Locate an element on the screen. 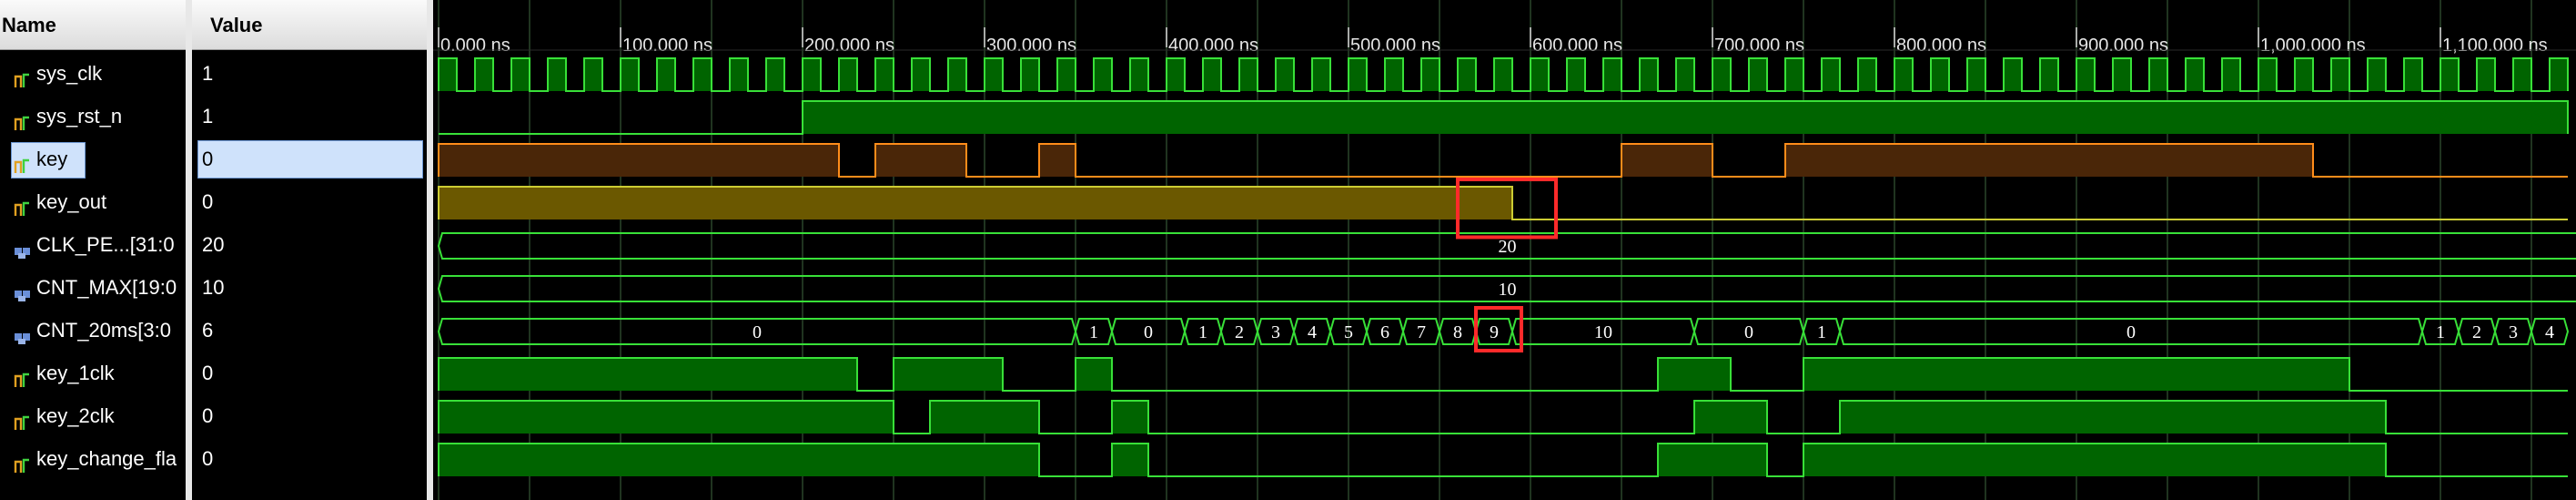  name-column-header: Name is located at coordinates (93, 25).